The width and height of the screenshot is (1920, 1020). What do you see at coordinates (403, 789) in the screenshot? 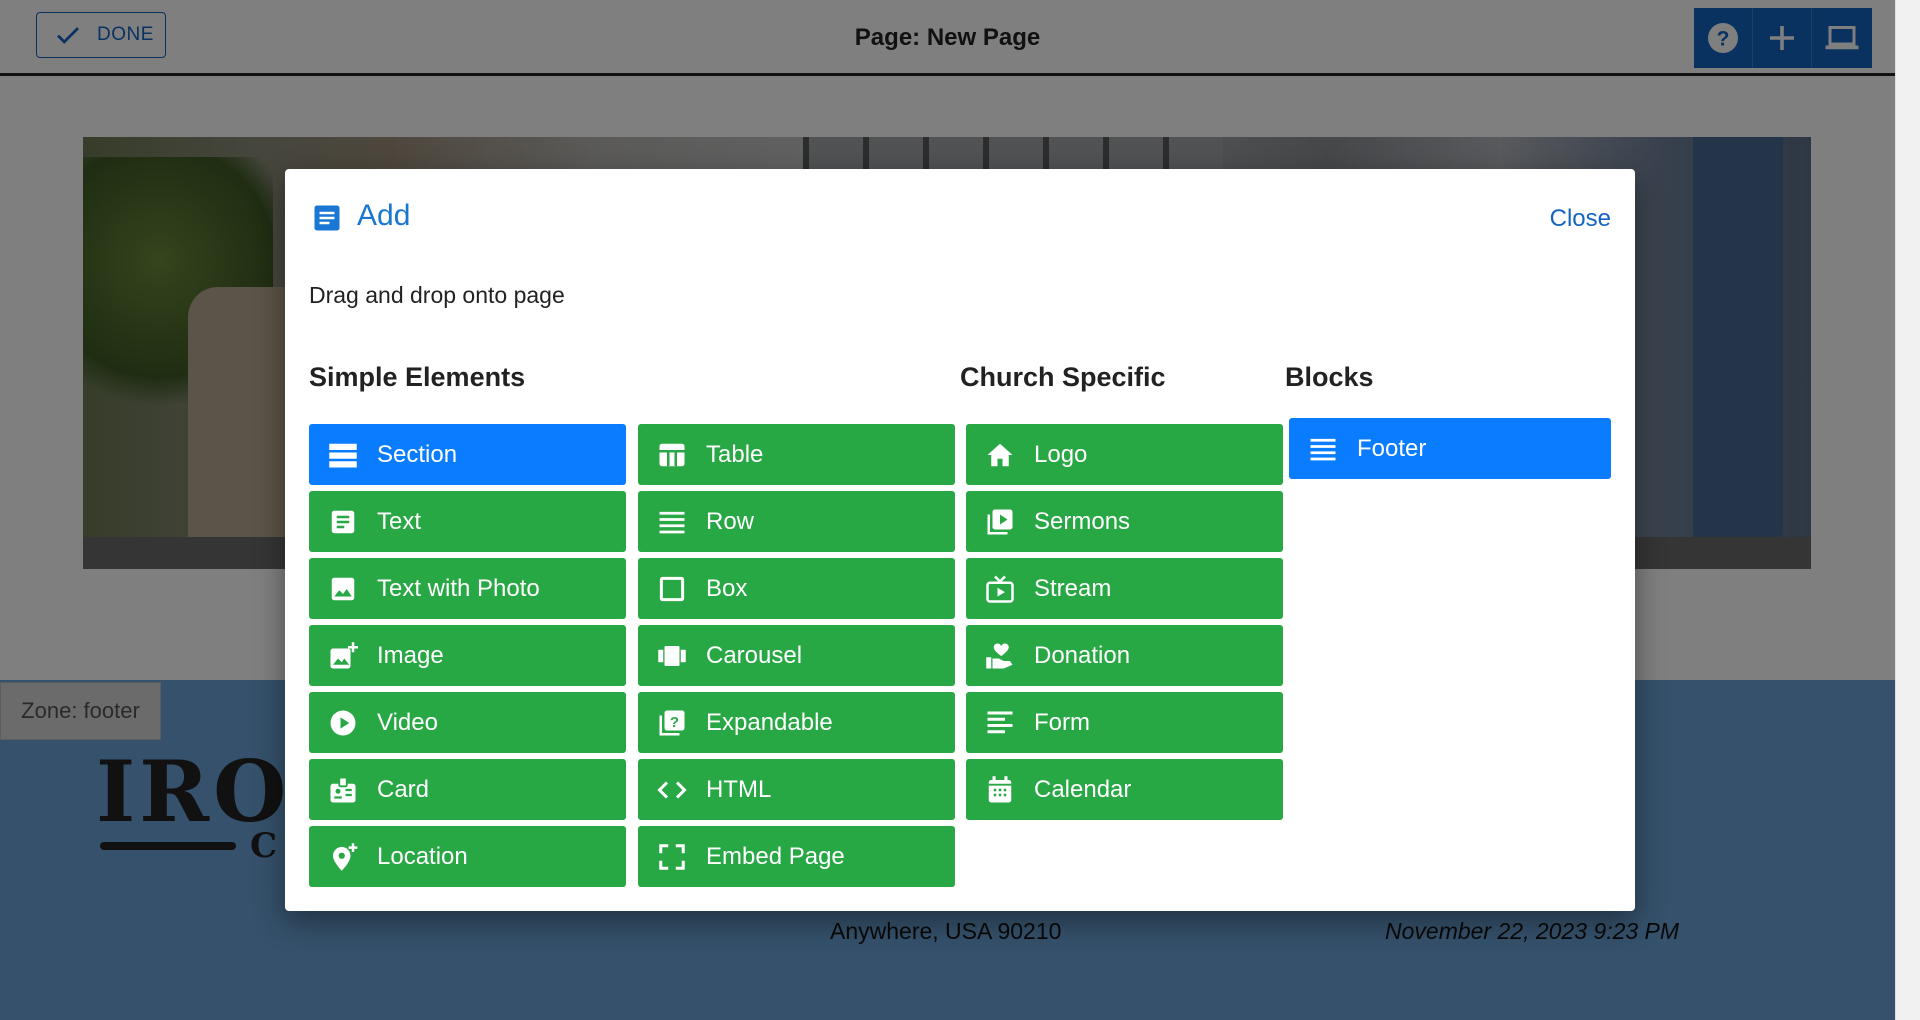
I see `element-label: Card` at bounding box center [403, 789].